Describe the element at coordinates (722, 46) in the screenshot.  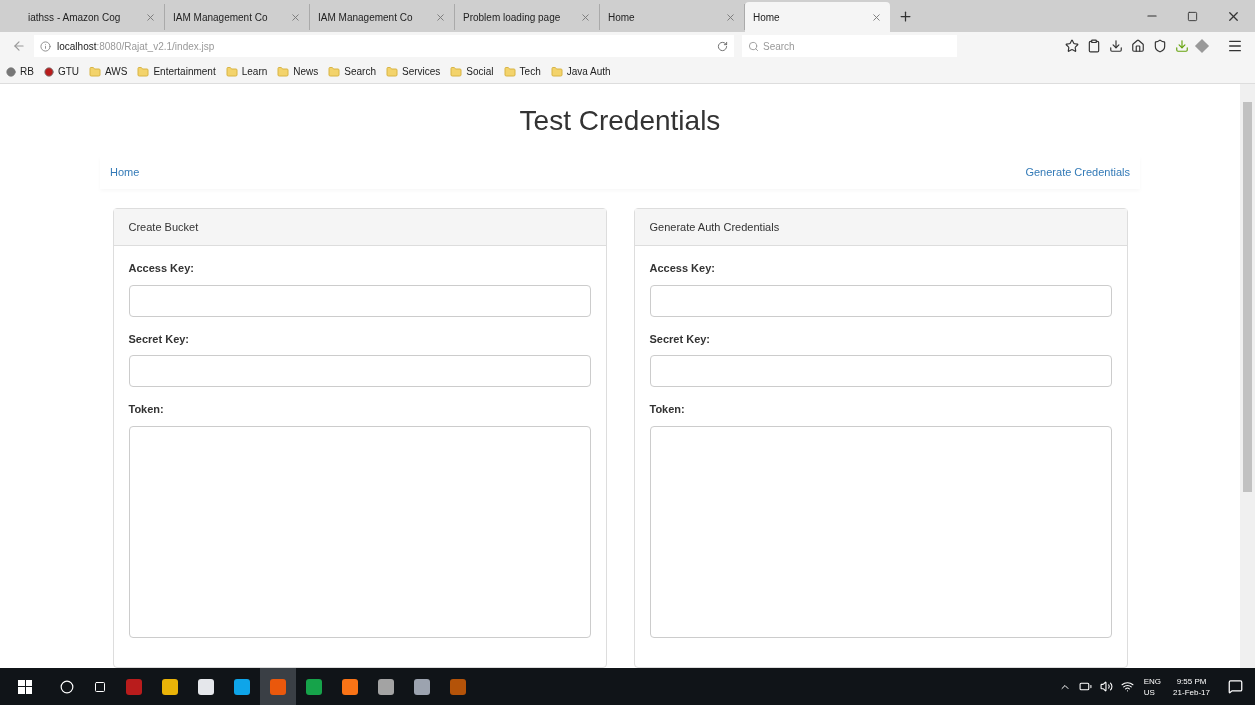
I see `reload-icon` at that location.